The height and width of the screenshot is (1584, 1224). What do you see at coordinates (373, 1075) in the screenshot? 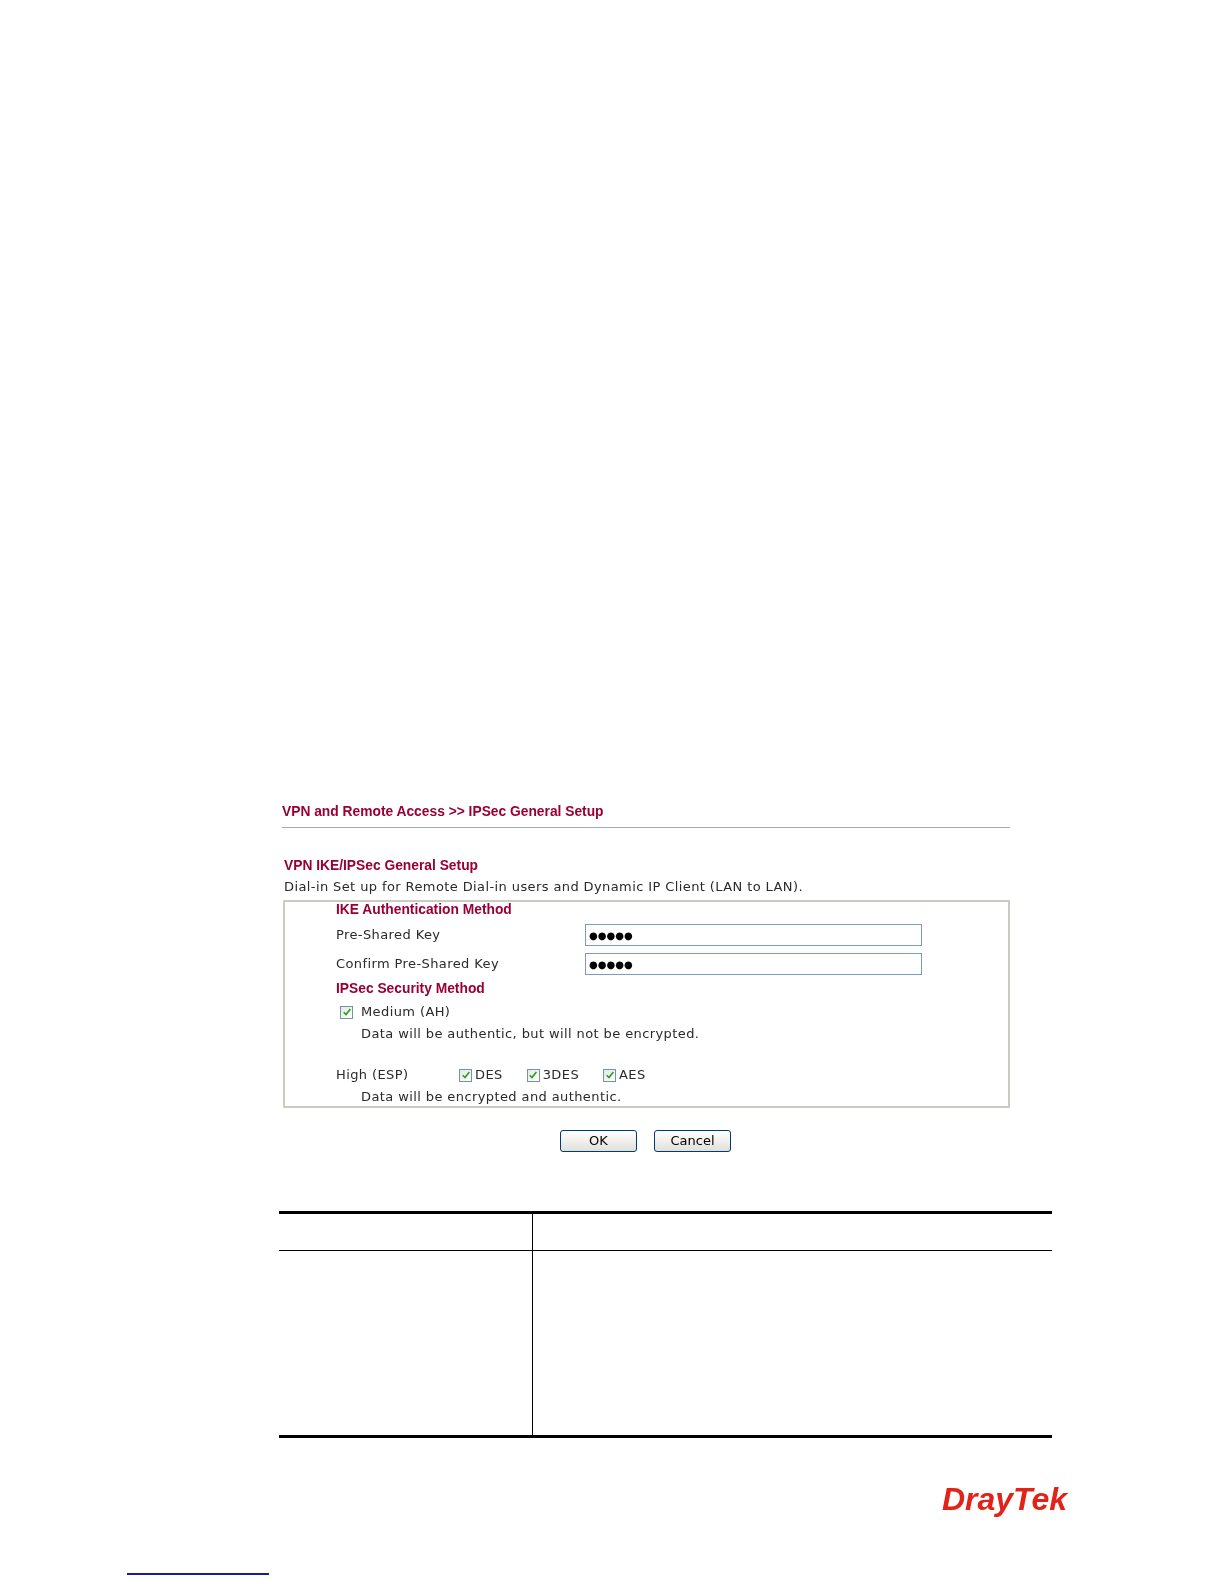
I see `option-label: High (ESP)` at bounding box center [373, 1075].